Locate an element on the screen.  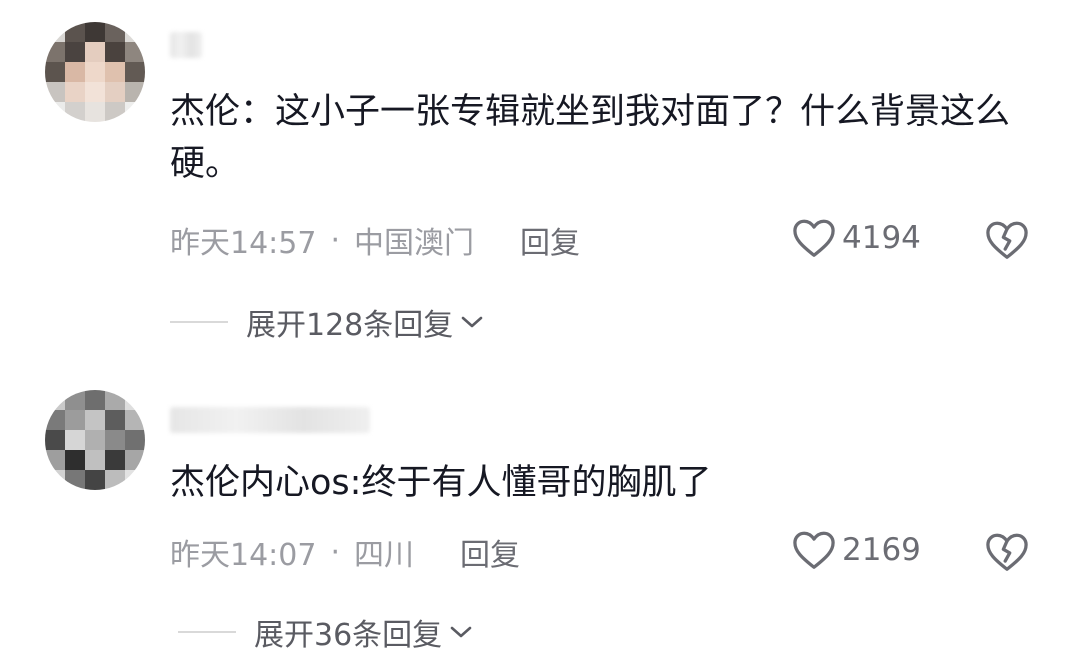
comment-meta: 昨天14:07 · 四川 回复 is located at coordinates (345, 552).